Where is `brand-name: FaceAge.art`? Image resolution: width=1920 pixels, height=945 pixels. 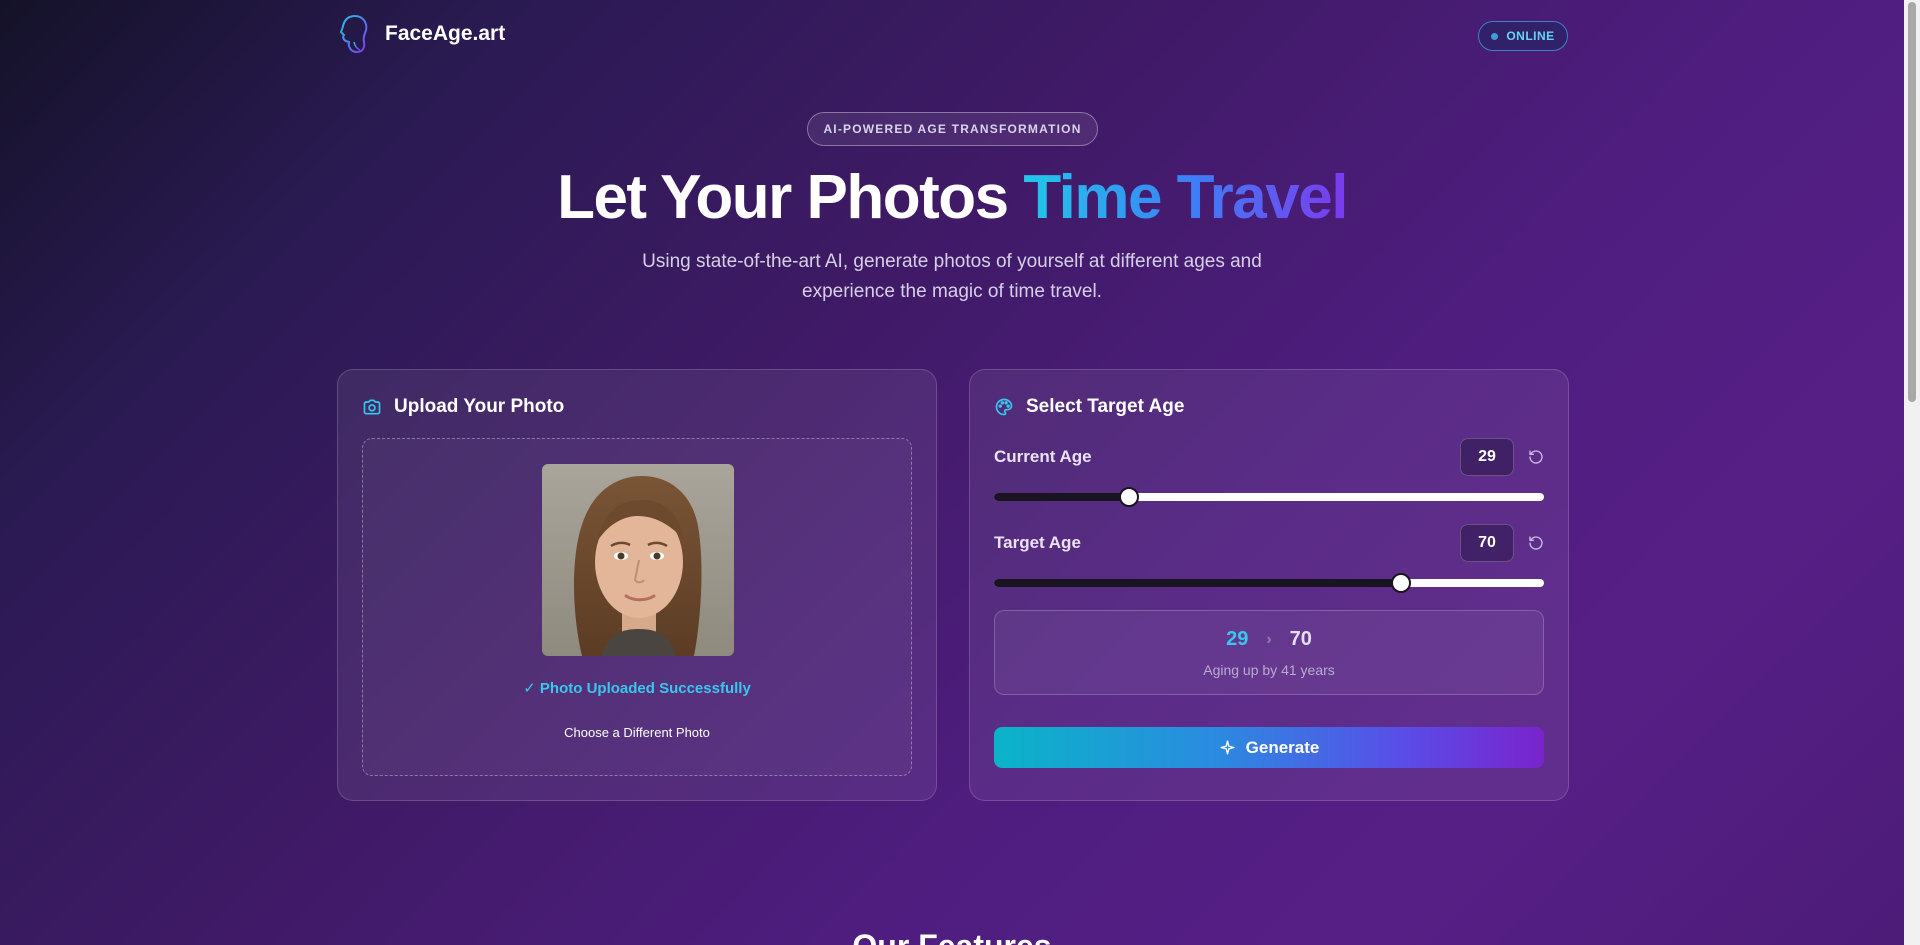 brand-name: FaceAge.art is located at coordinates (445, 33).